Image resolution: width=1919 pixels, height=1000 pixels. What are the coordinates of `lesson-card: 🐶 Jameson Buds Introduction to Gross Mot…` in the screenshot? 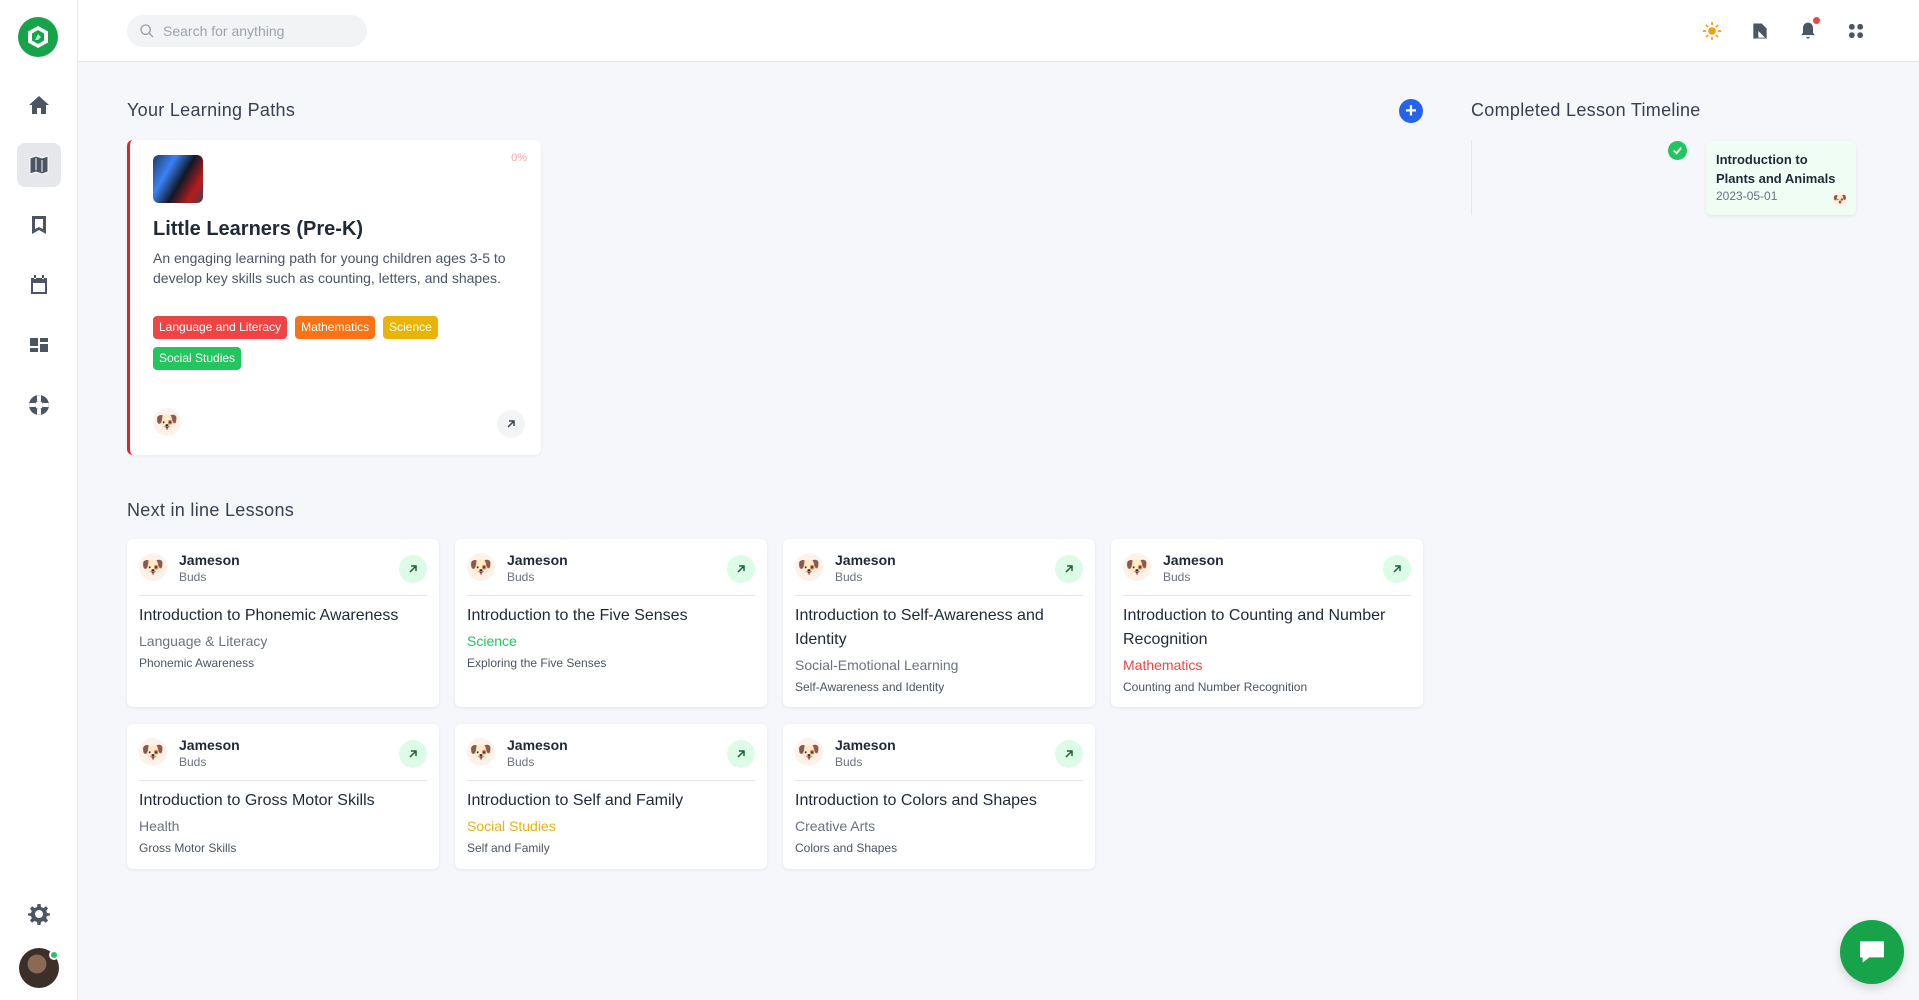 It's located at (283, 796).